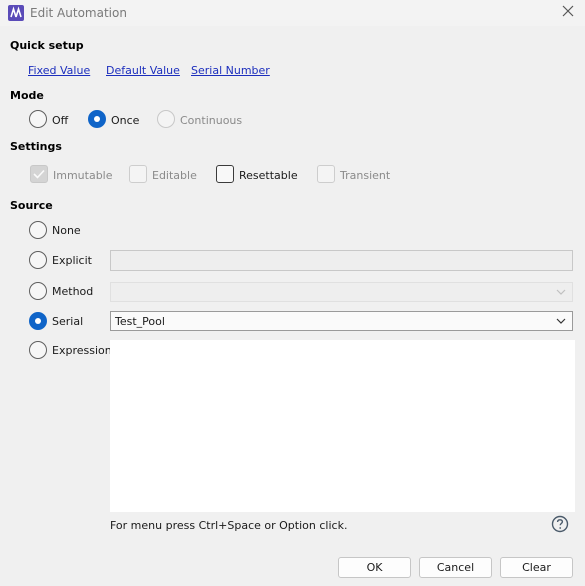 This screenshot has height=586, width=585. What do you see at coordinates (326, 174) in the screenshot?
I see `transient-checkbox` at bounding box center [326, 174].